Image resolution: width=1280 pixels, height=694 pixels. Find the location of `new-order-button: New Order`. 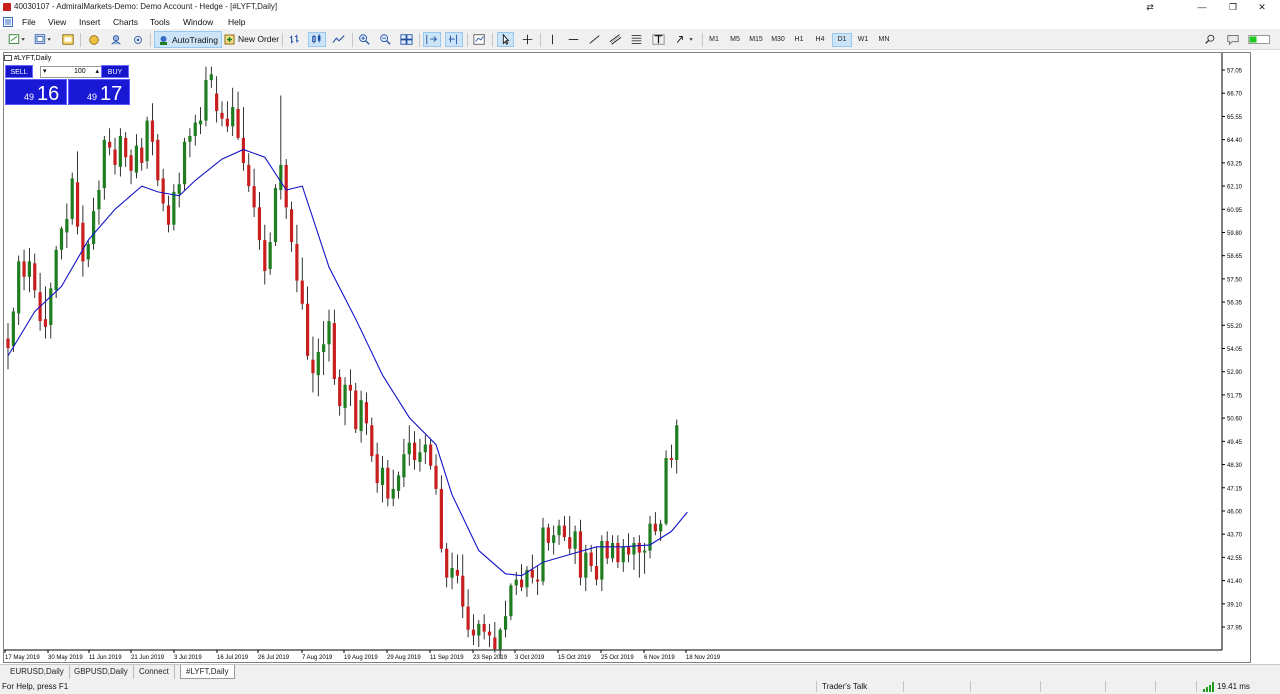

new-order-button: New Order is located at coordinates (251, 39).